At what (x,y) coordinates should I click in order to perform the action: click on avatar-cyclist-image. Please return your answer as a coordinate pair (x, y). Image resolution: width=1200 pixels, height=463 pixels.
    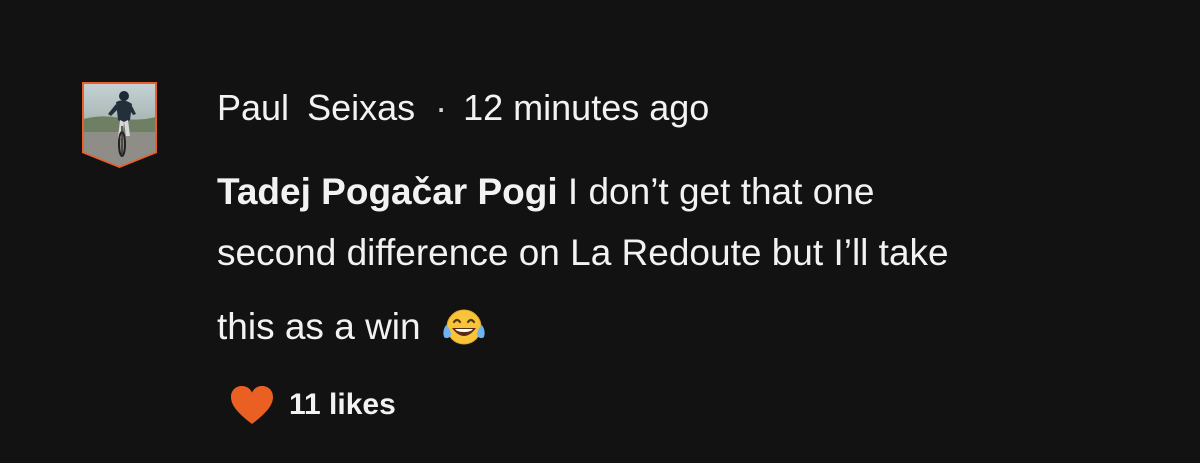
    Looking at the image, I should click on (119, 125).